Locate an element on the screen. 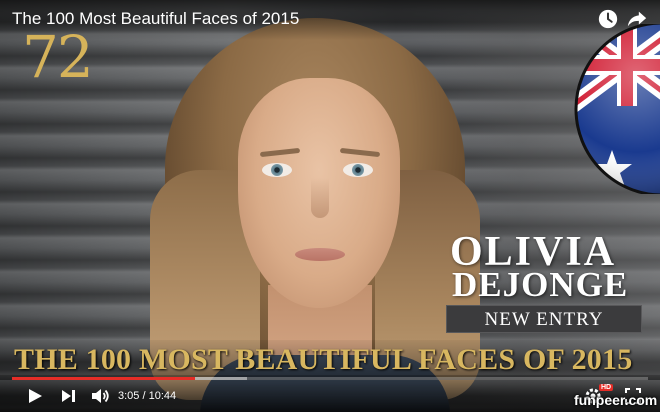 Image resolution: width=660 pixels, height=412 pixels. rank-number: 72 is located at coordinates (58, 57).